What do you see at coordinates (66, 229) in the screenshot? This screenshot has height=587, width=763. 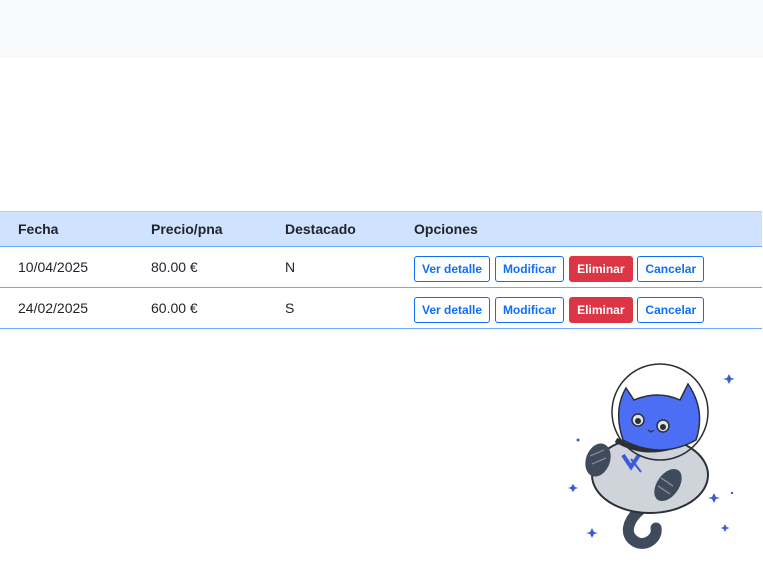 I see `header-fecha: Fecha` at bounding box center [66, 229].